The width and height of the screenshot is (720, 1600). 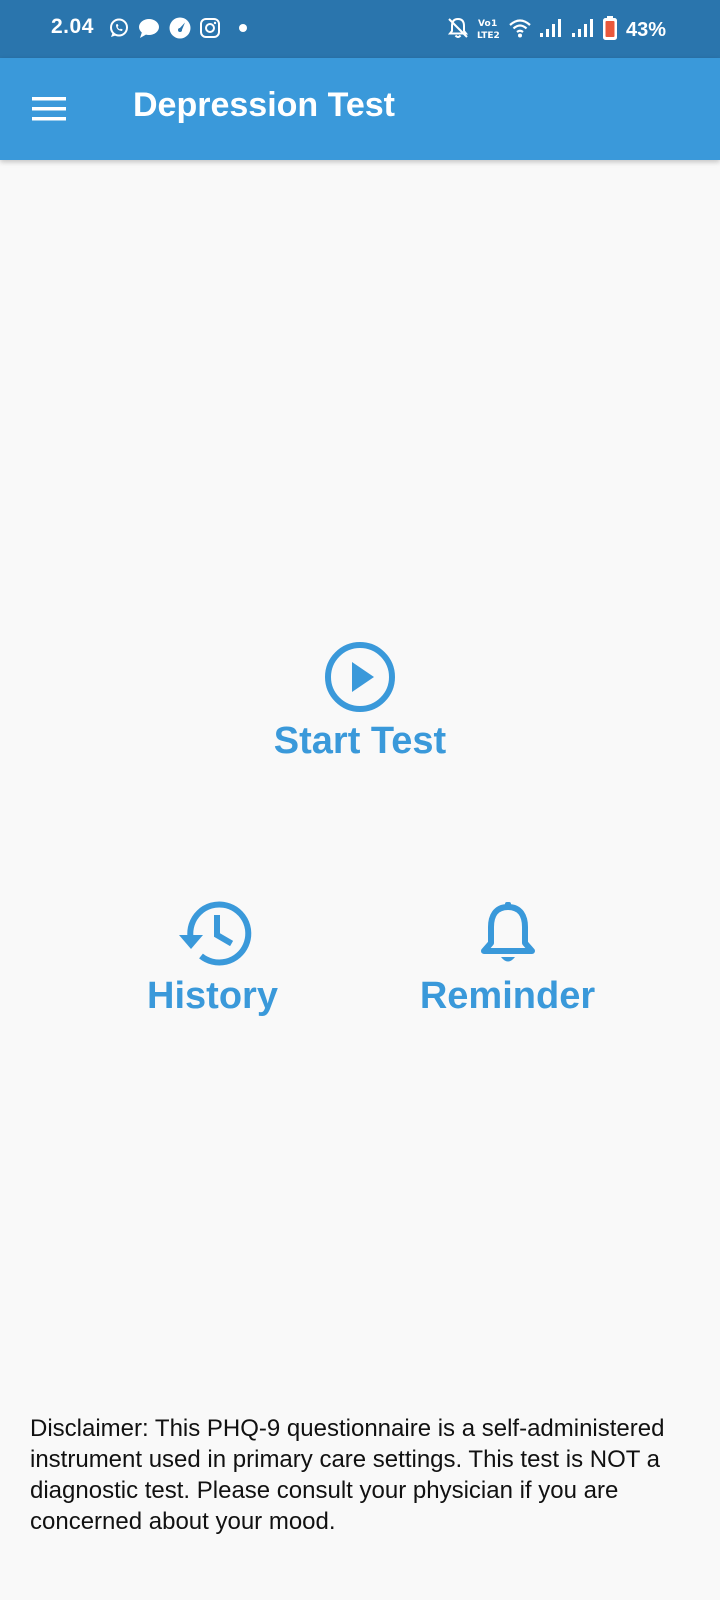 What do you see at coordinates (210, 30) in the screenshot?
I see `instagram-icon` at bounding box center [210, 30].